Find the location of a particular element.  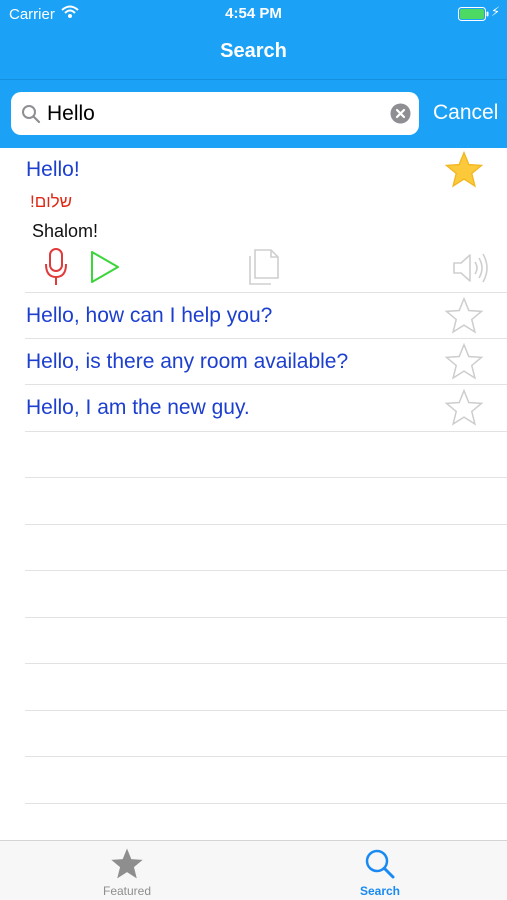

battery-icon is located at coordinates (473, 14).